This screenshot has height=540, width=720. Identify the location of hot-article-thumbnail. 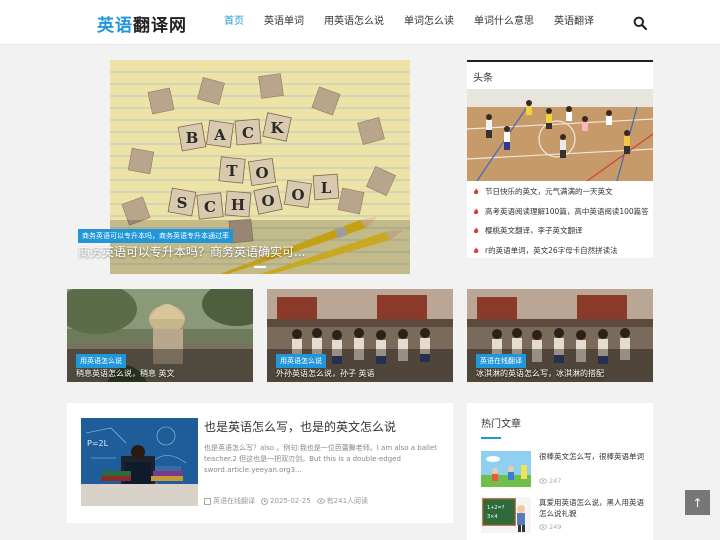
(506, 469).